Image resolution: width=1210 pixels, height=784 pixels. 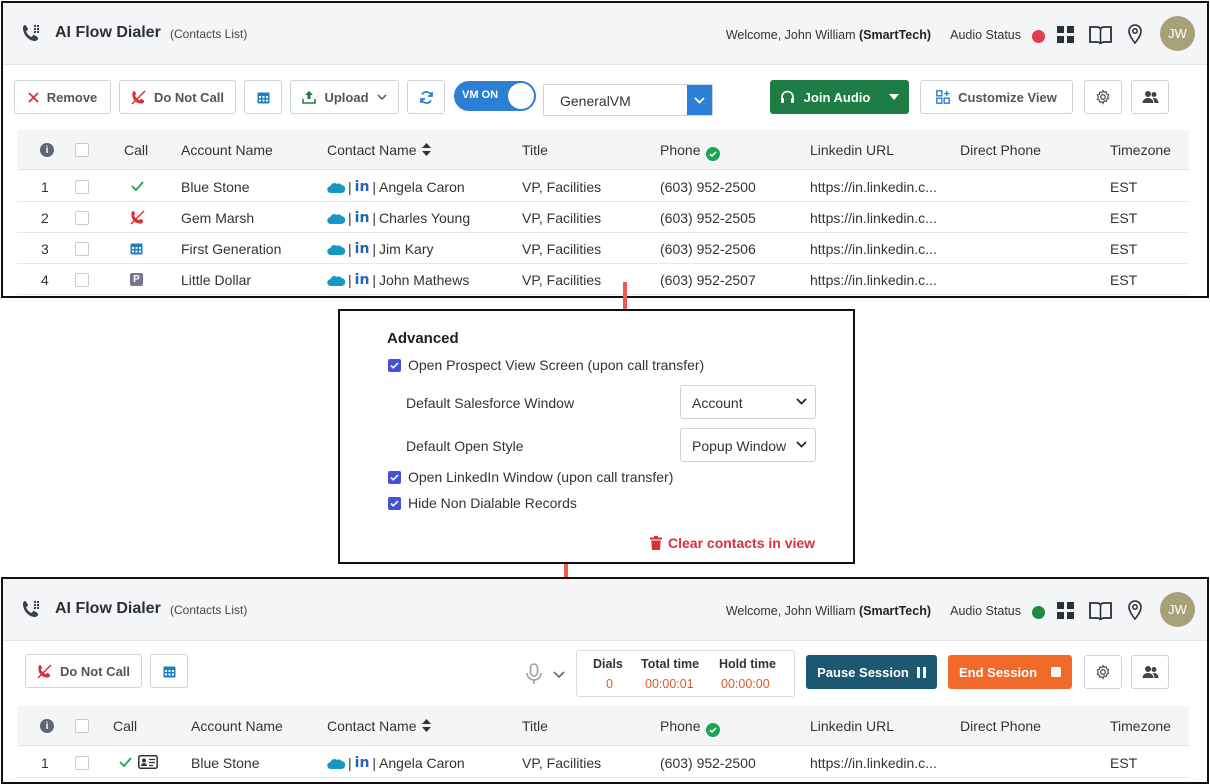 I want to click on default-sf-window-select: Account, so click(x=748, y=402).